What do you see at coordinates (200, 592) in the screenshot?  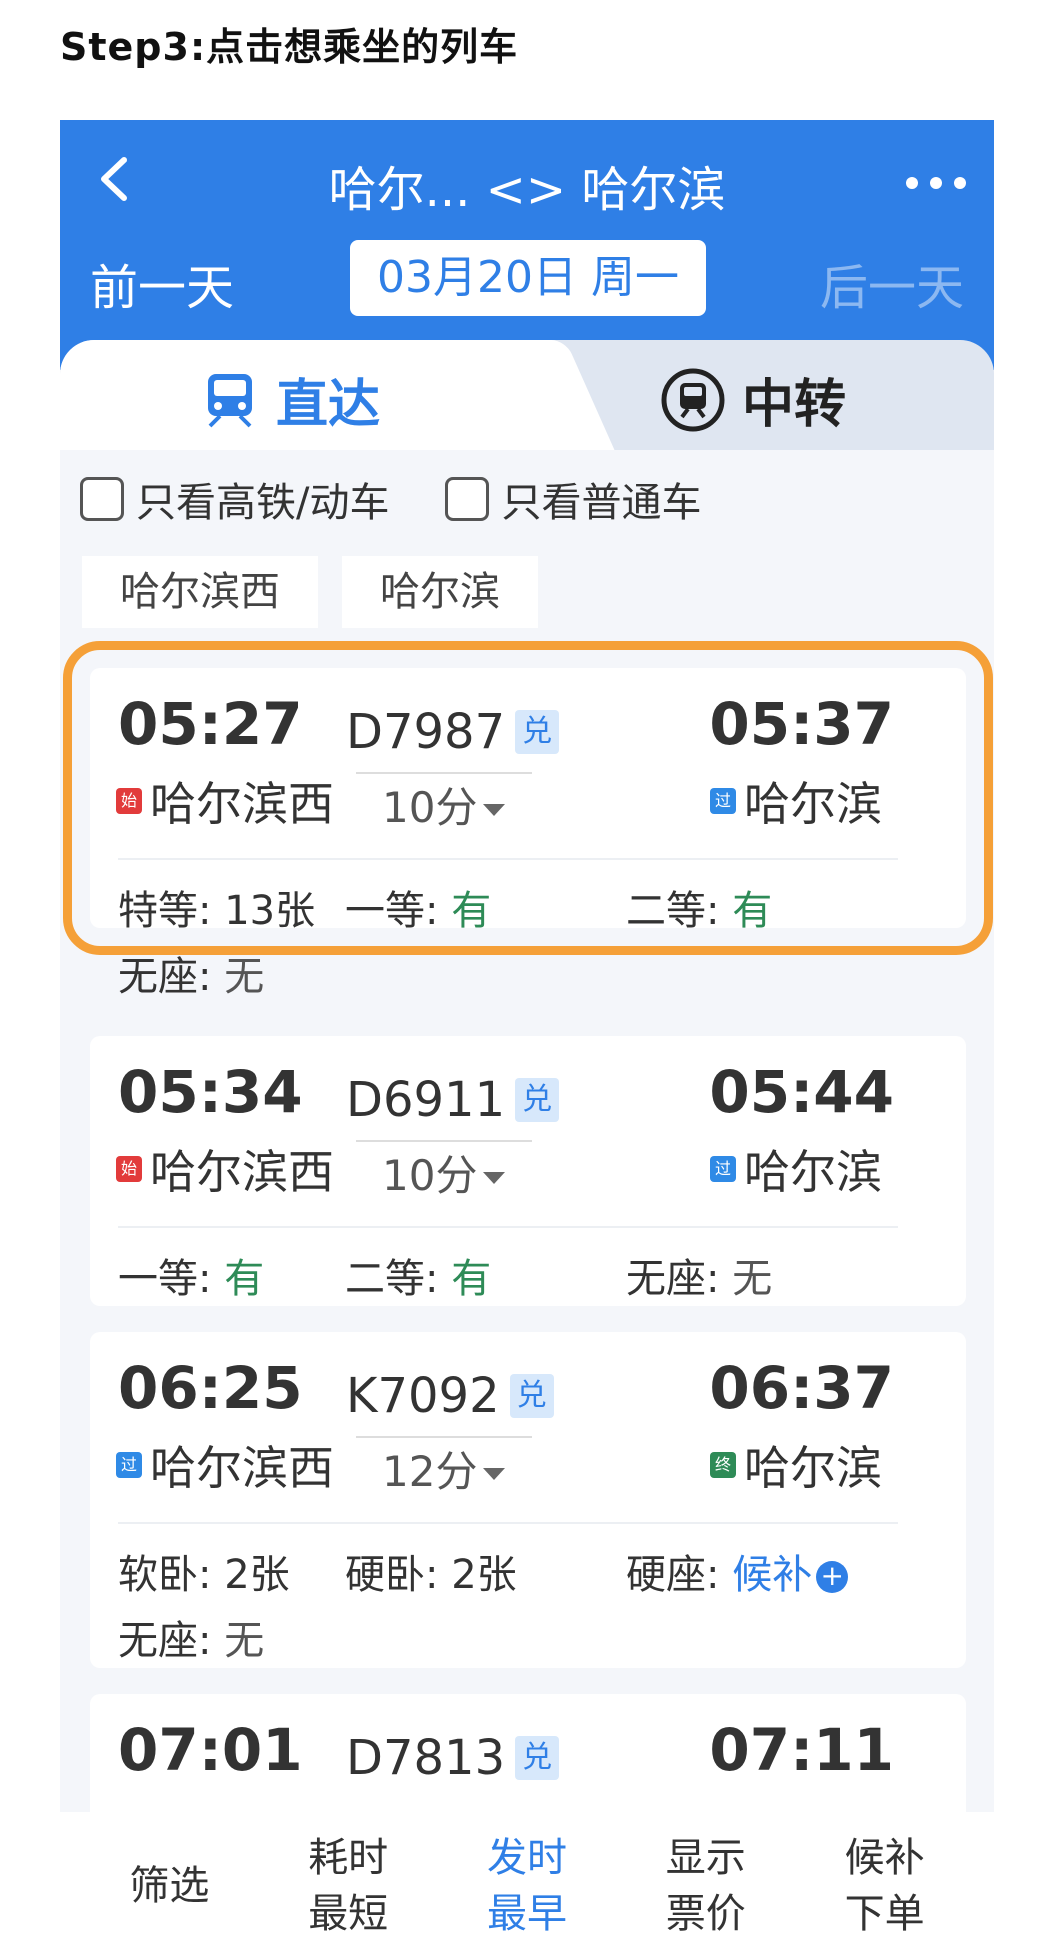 I see `station-chip-harbin-west: 哈尔滨西` at bounding box center [200, 592].